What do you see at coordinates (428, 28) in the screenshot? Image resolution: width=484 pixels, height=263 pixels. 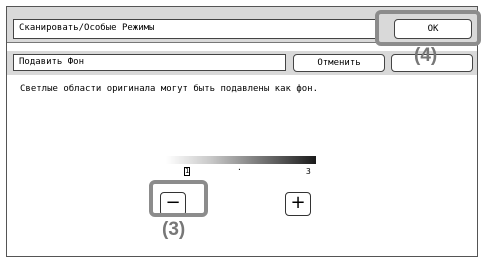 I see `ok-button-highlight` at bounding box center [428, 28].